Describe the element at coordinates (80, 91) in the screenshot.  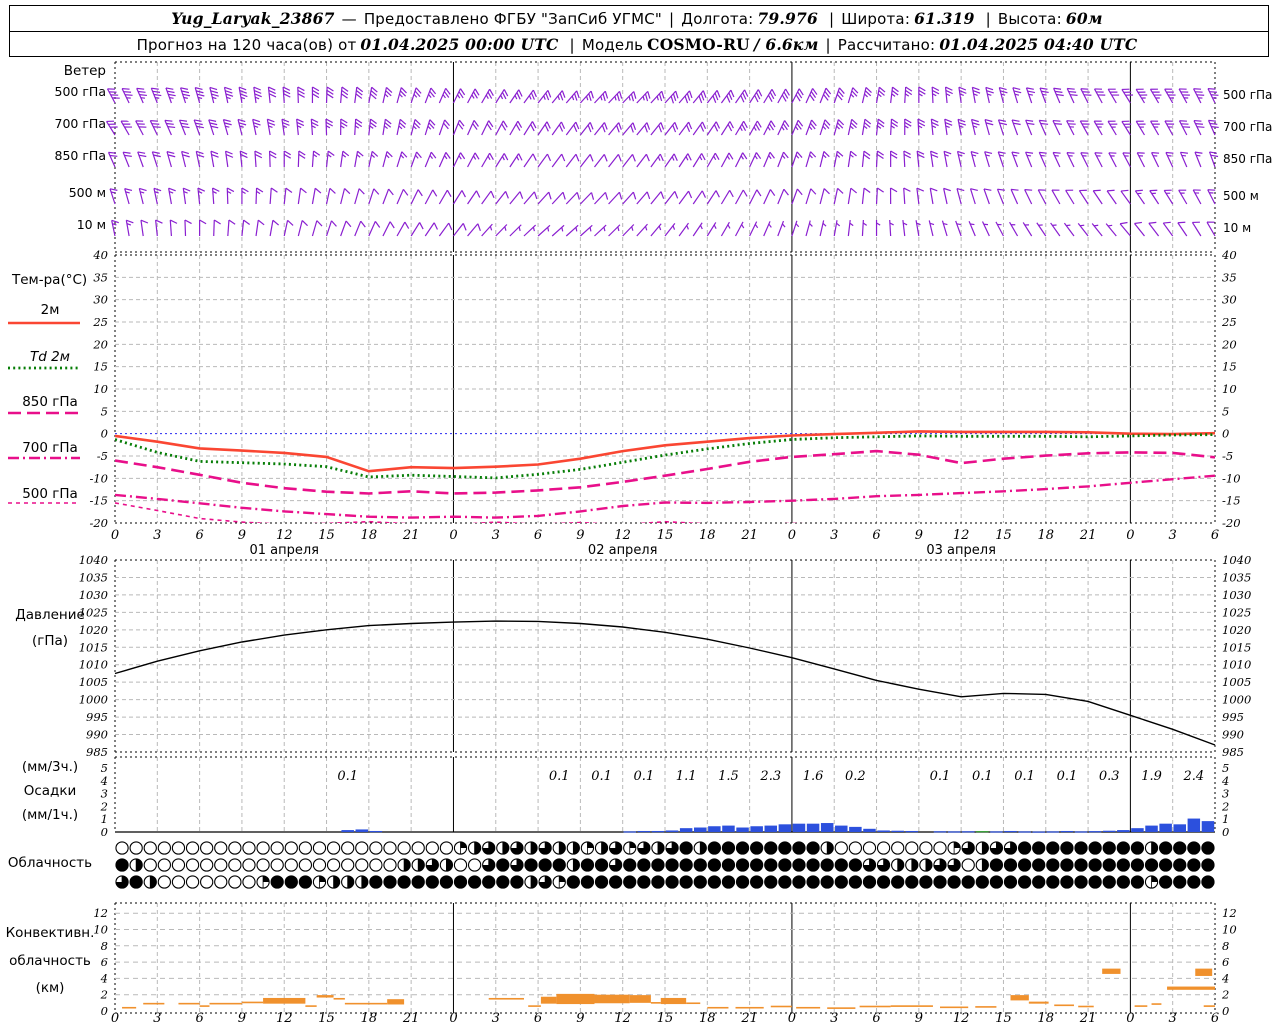
I see `wind-level-label-500hpa: 500 гПа` at that location.